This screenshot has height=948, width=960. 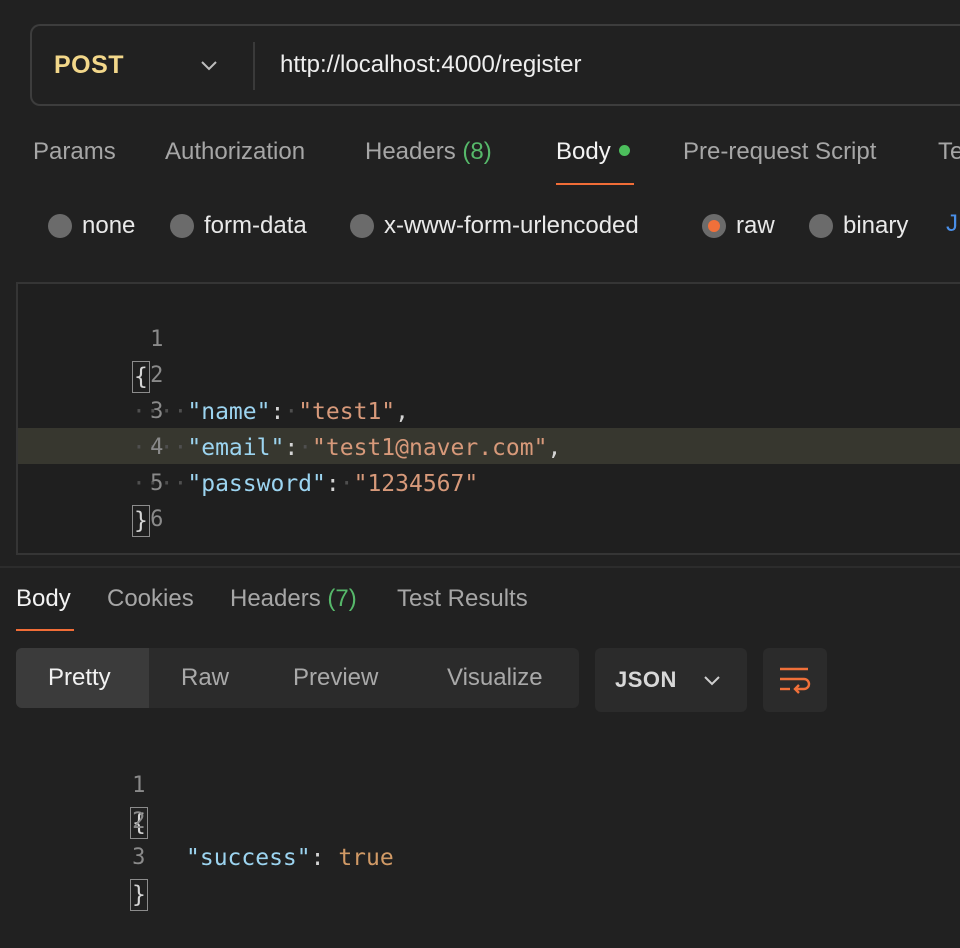 I want to click on radio-label: binary, so click(x=876, y=225).